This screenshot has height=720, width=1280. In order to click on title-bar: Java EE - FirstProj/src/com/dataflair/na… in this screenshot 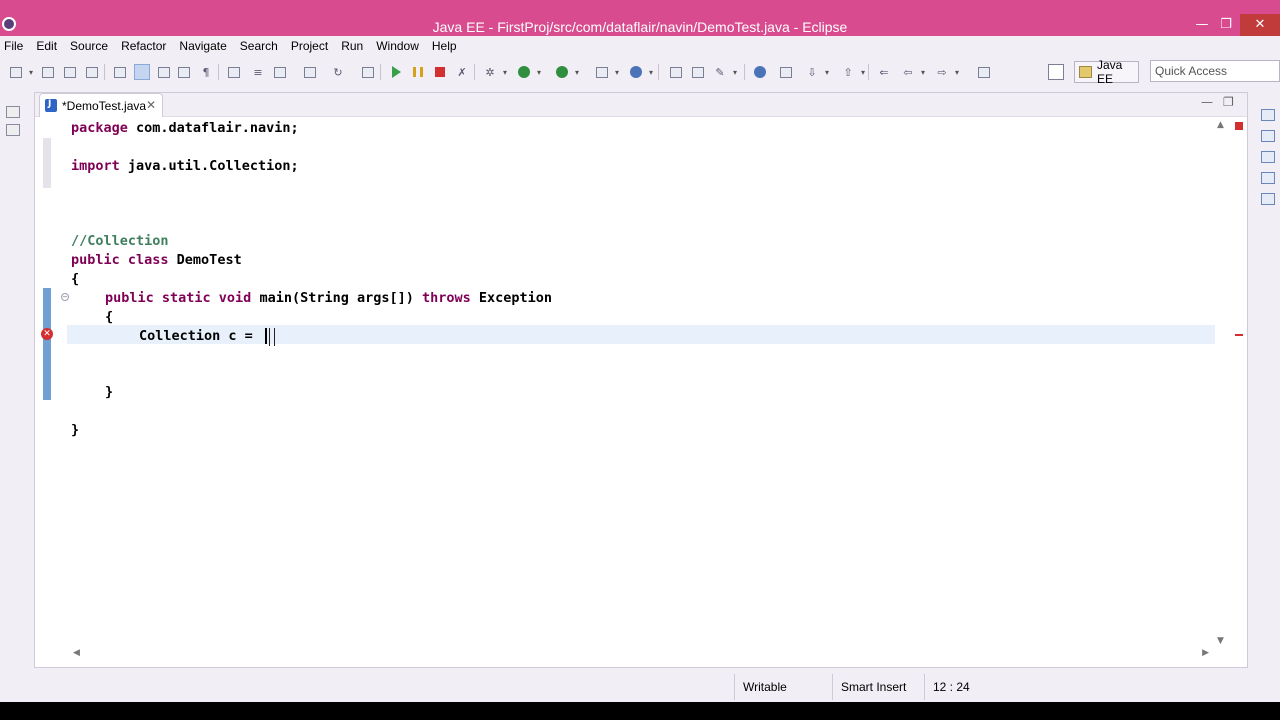, I will do `click(640, 18)`.